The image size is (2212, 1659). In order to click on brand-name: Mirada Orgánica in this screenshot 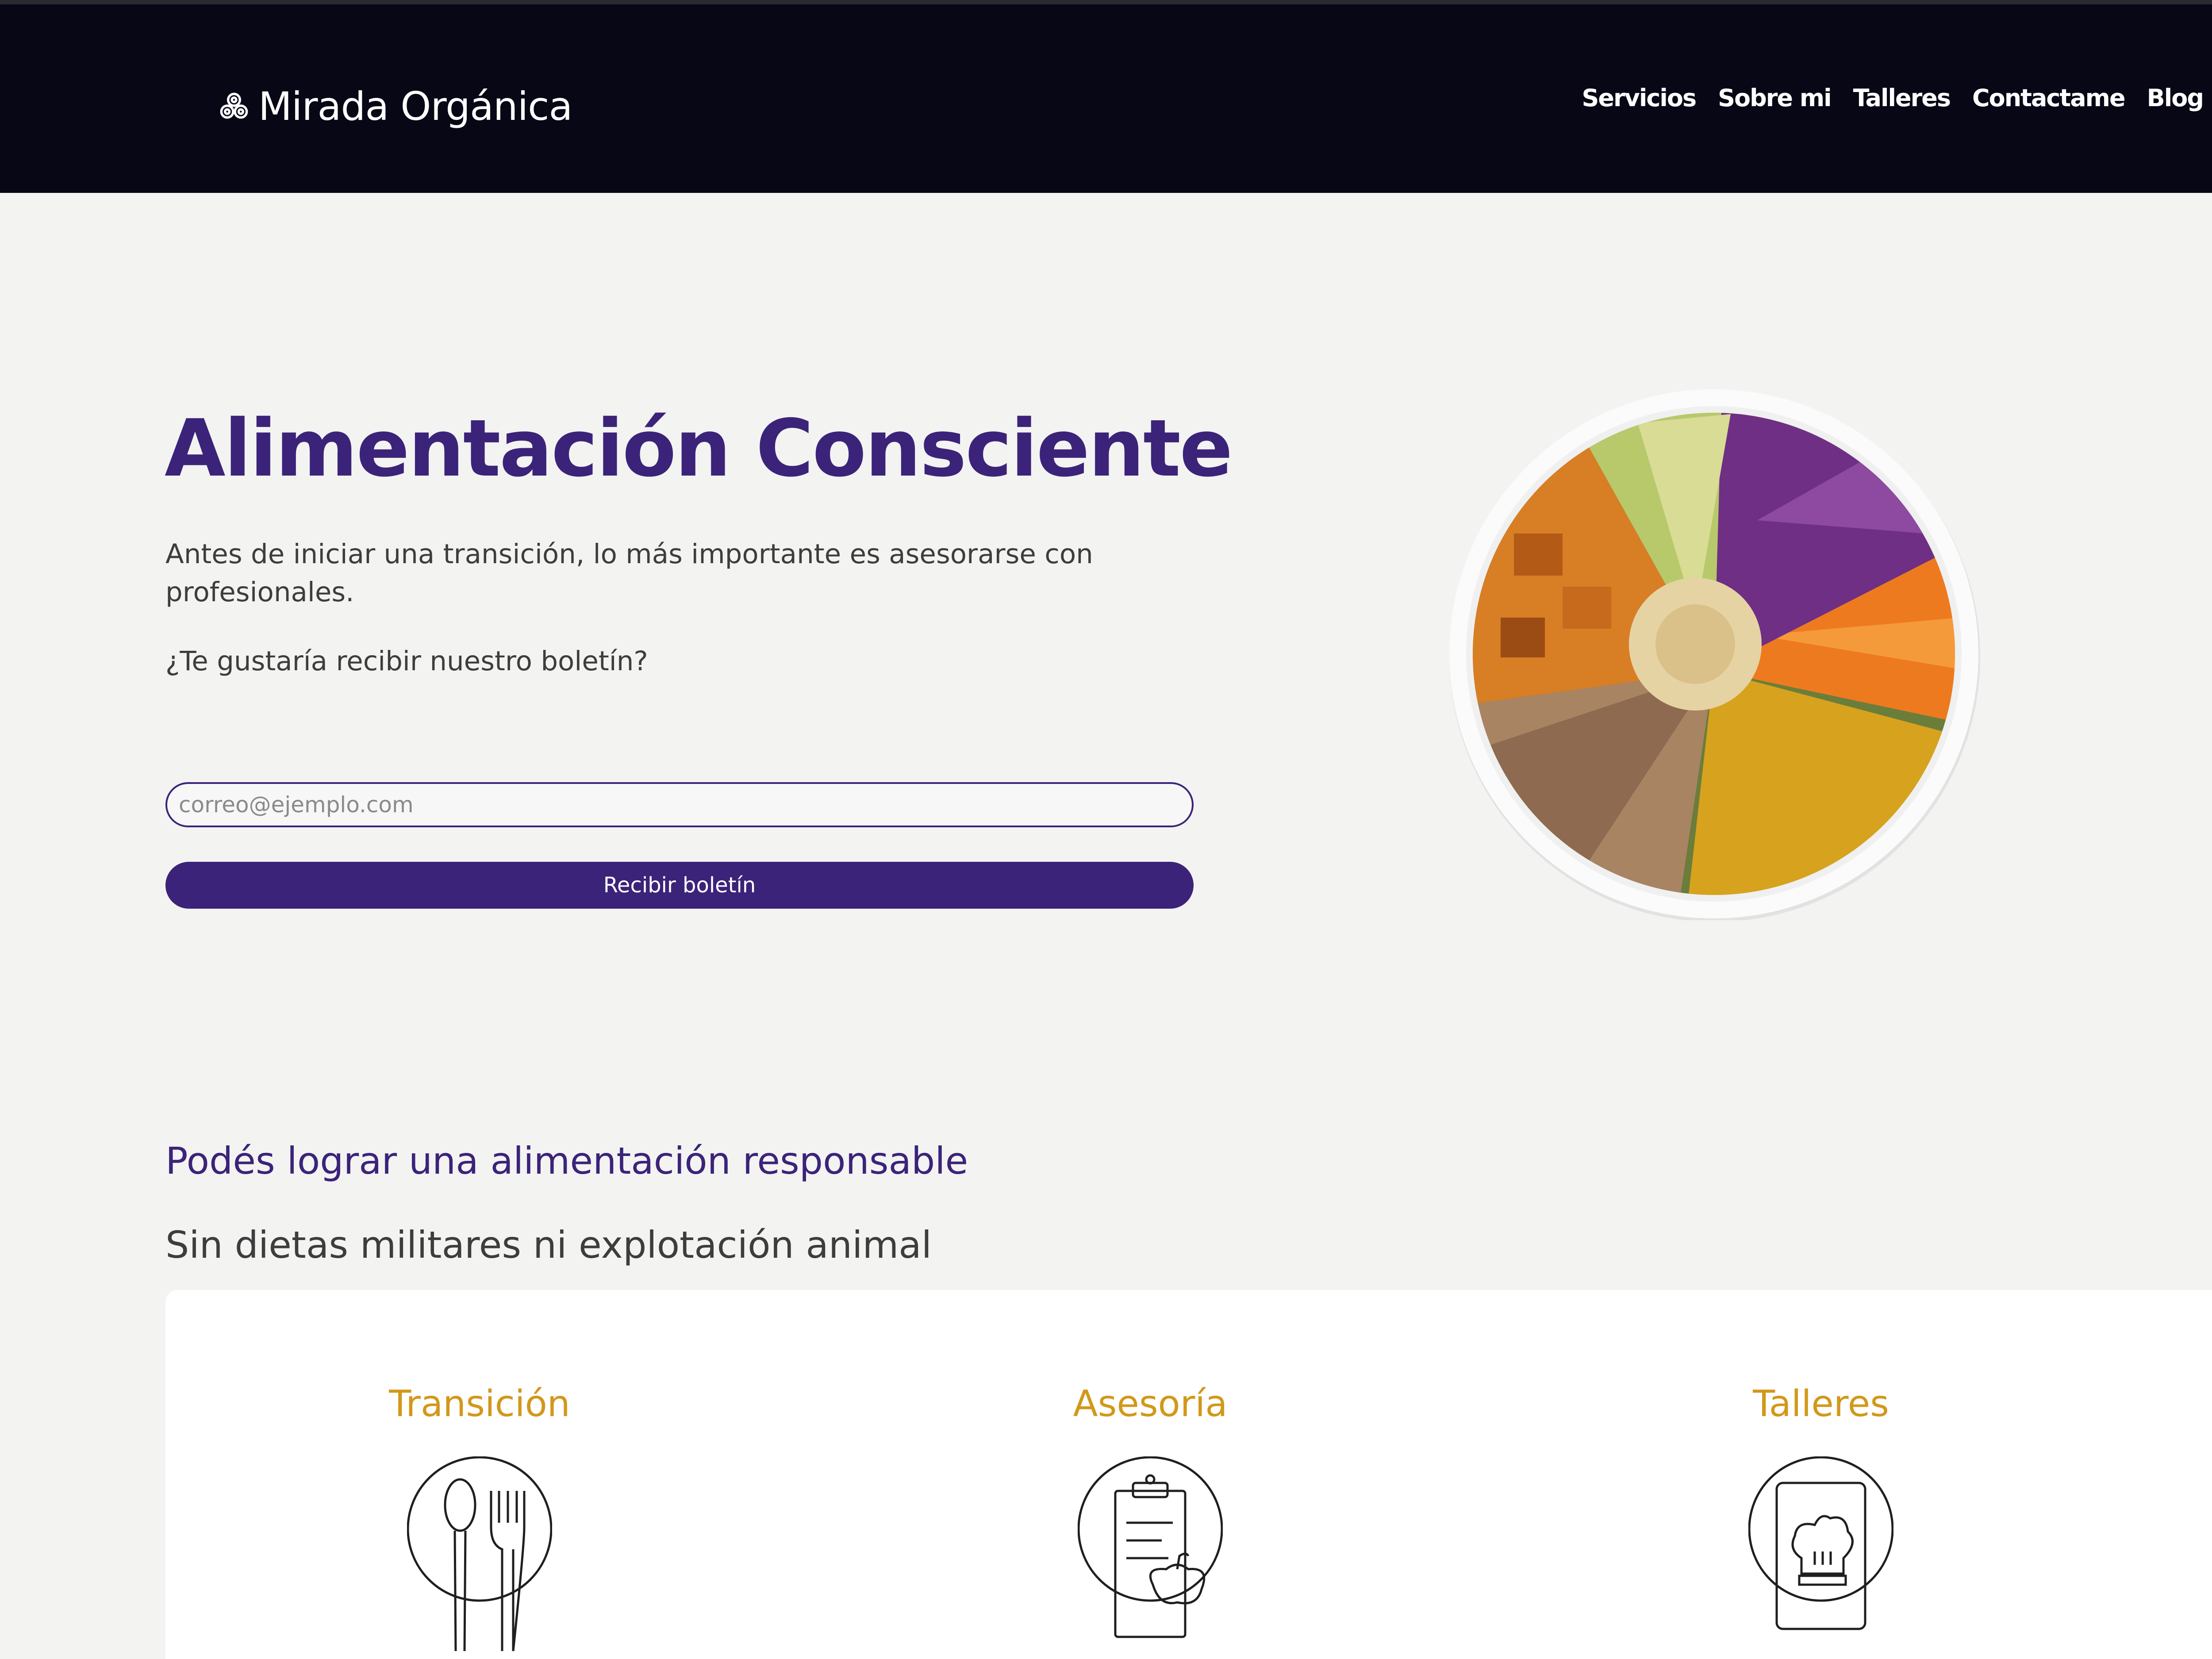, I will do `click(415, 106)`.